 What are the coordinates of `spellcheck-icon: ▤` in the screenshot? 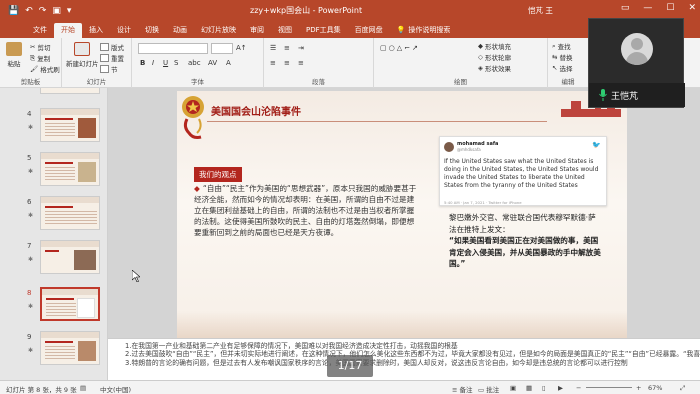 It's located at (83, 388).